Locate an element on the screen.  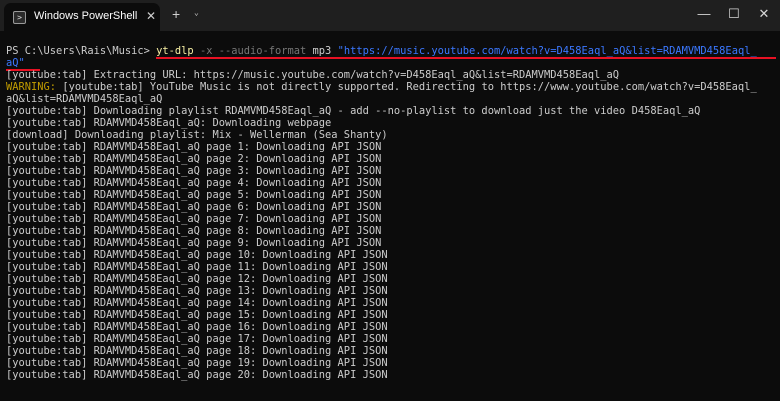
minimize-button: — is located at coordinates (704, 14).